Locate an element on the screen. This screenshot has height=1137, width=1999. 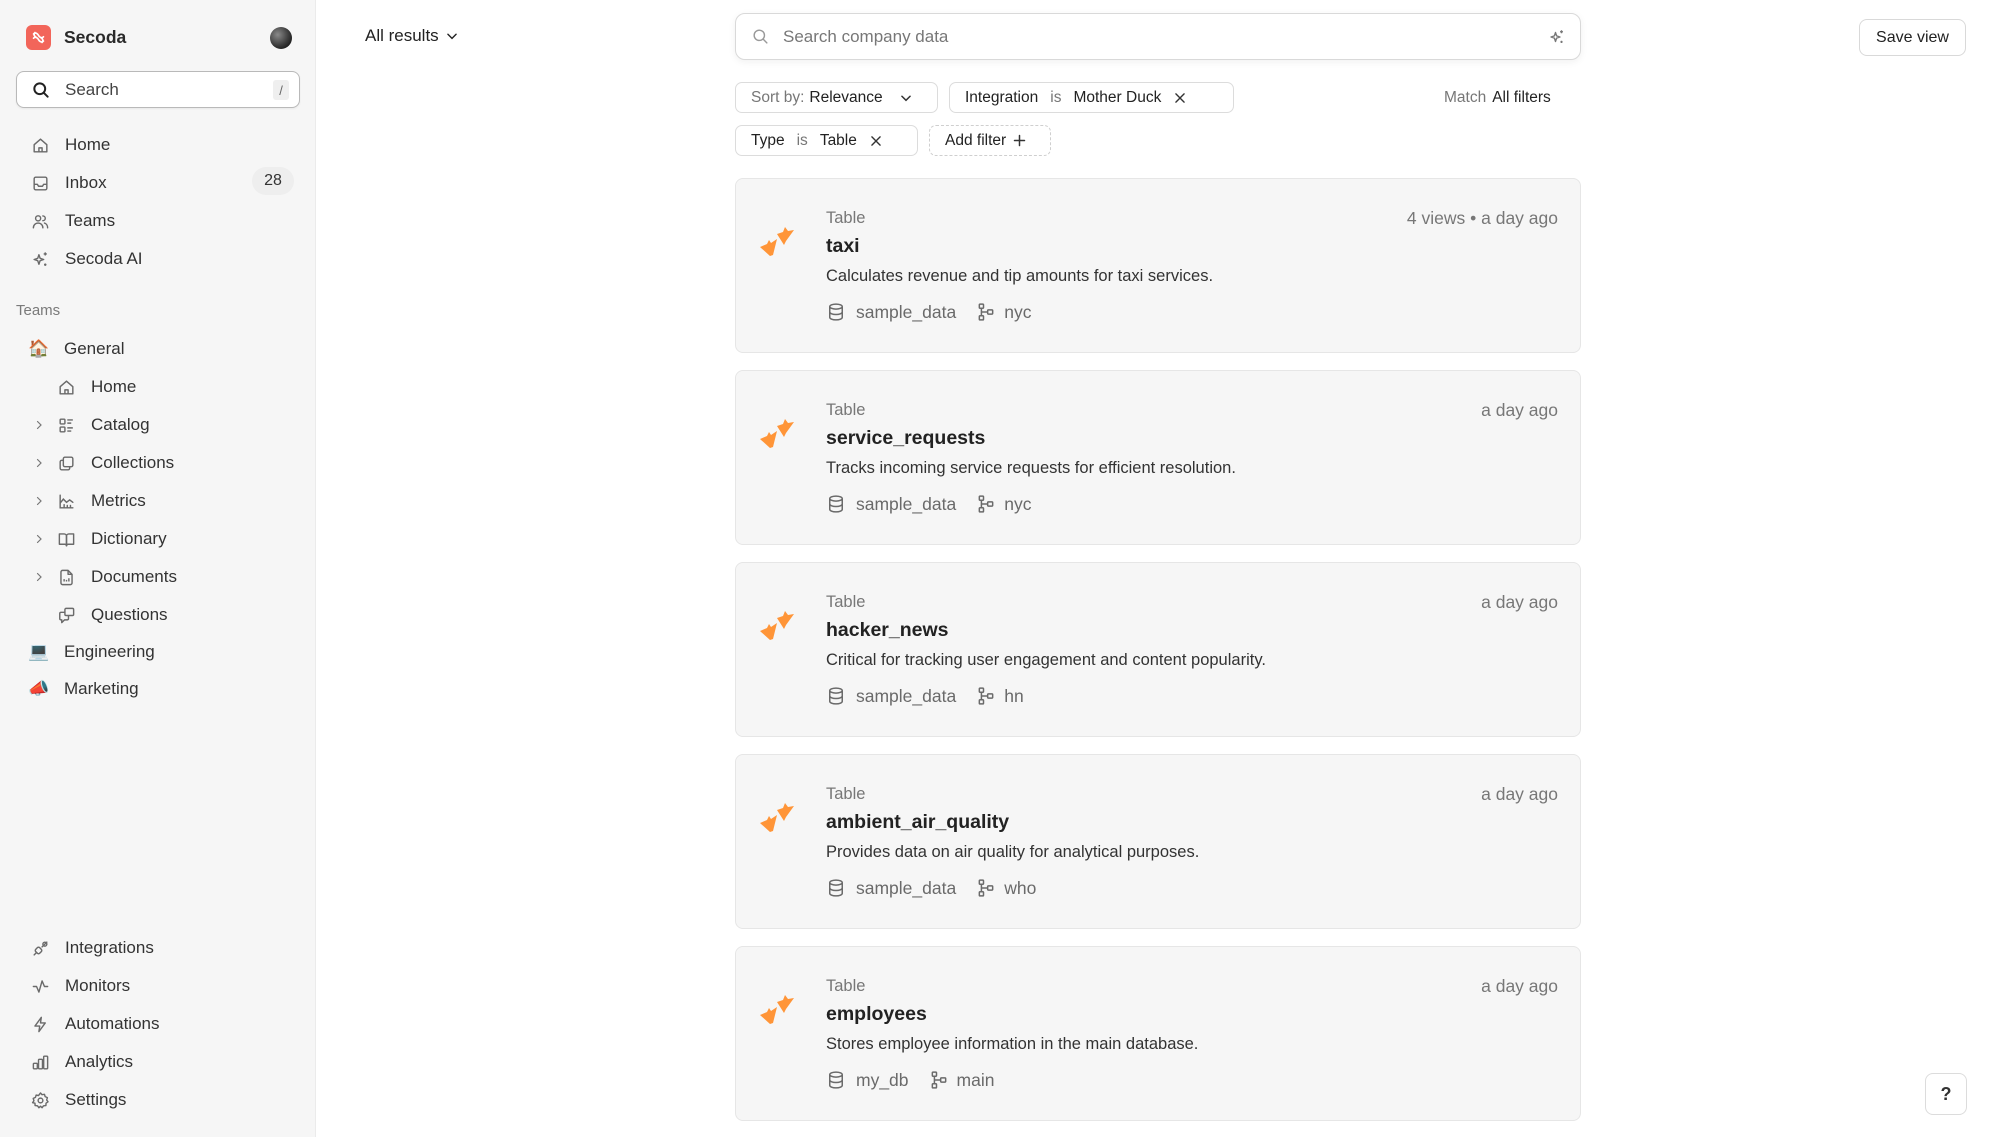
team-general: 🏠 General is located at coordinates (76, 349).